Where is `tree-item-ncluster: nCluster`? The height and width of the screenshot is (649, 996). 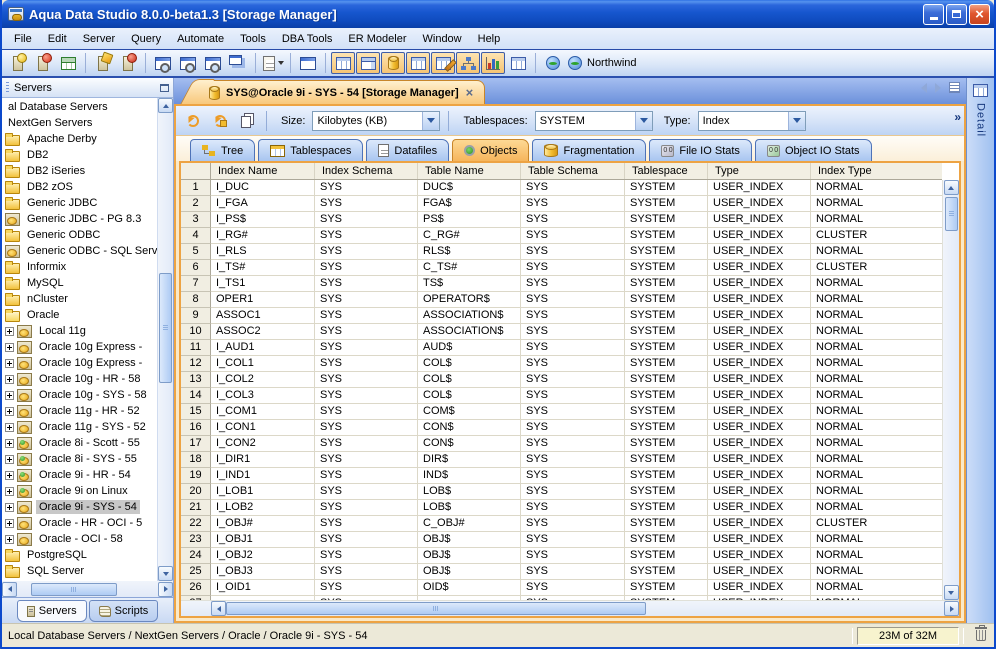 tree-item-ncluster: nCluster is located at coordinates (79, 299).